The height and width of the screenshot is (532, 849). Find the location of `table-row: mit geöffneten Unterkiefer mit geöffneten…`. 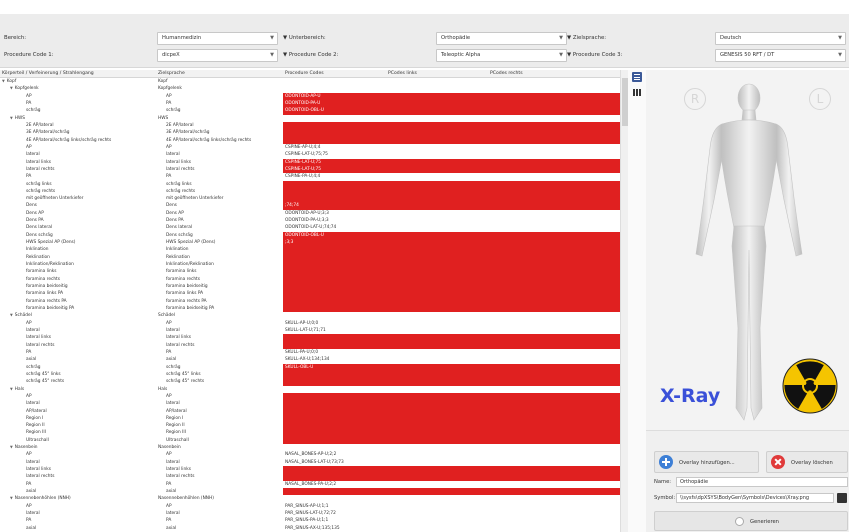

table-row: mit geöffneten Unterkiefer mit geöffneten… is located at coordinates (310, 199).